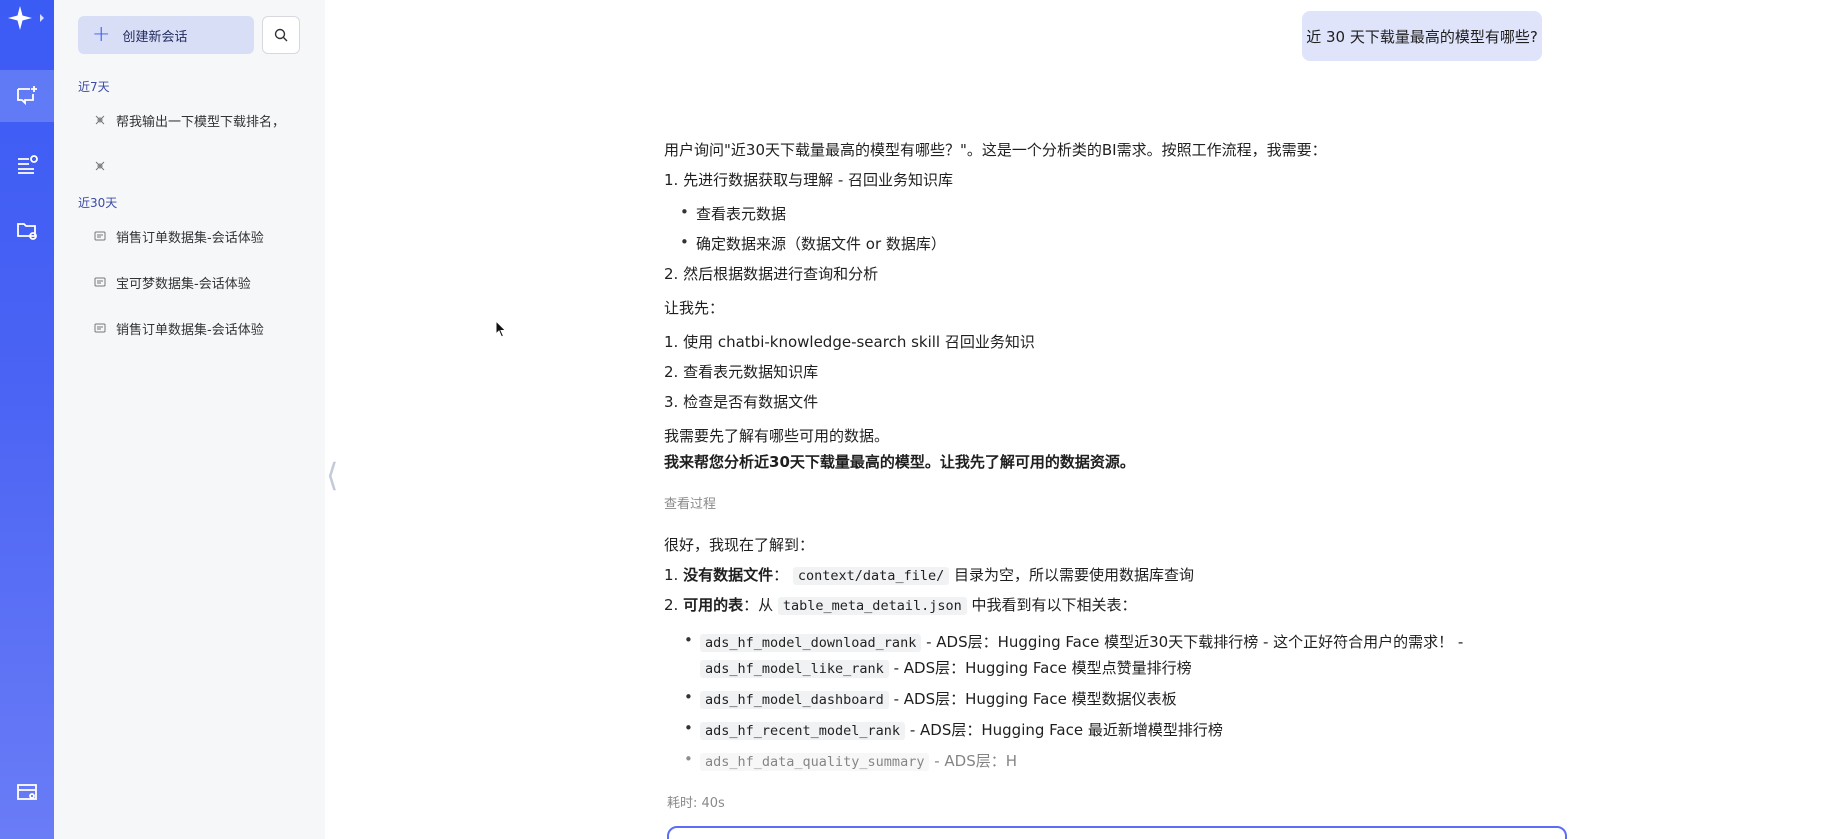 Image resolution: width=1847 pixels, height=839 pixels. Describe the element at coordinates (739, 545) in the screenshot. I see `findings-intro: 很好，我现在了解到：` at that location.